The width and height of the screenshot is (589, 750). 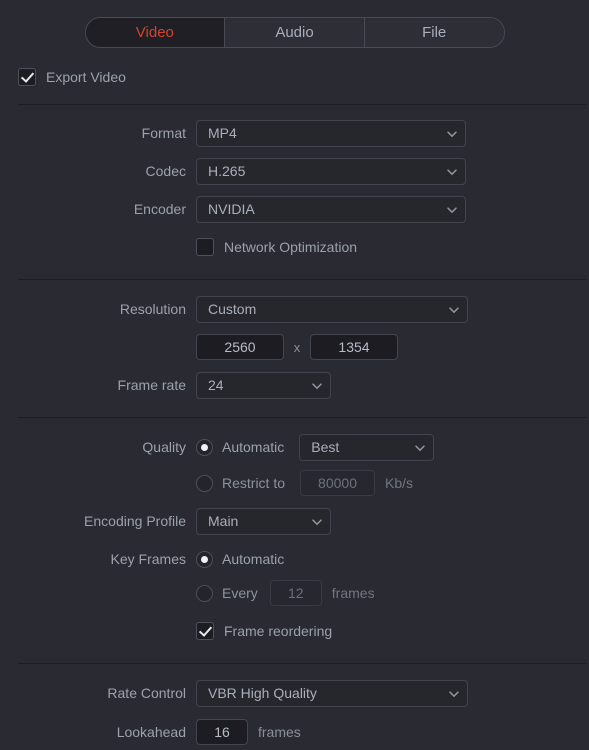 I want to click on quality-automatic-row: Quality Automatic Best, so click(x=294, y=447).